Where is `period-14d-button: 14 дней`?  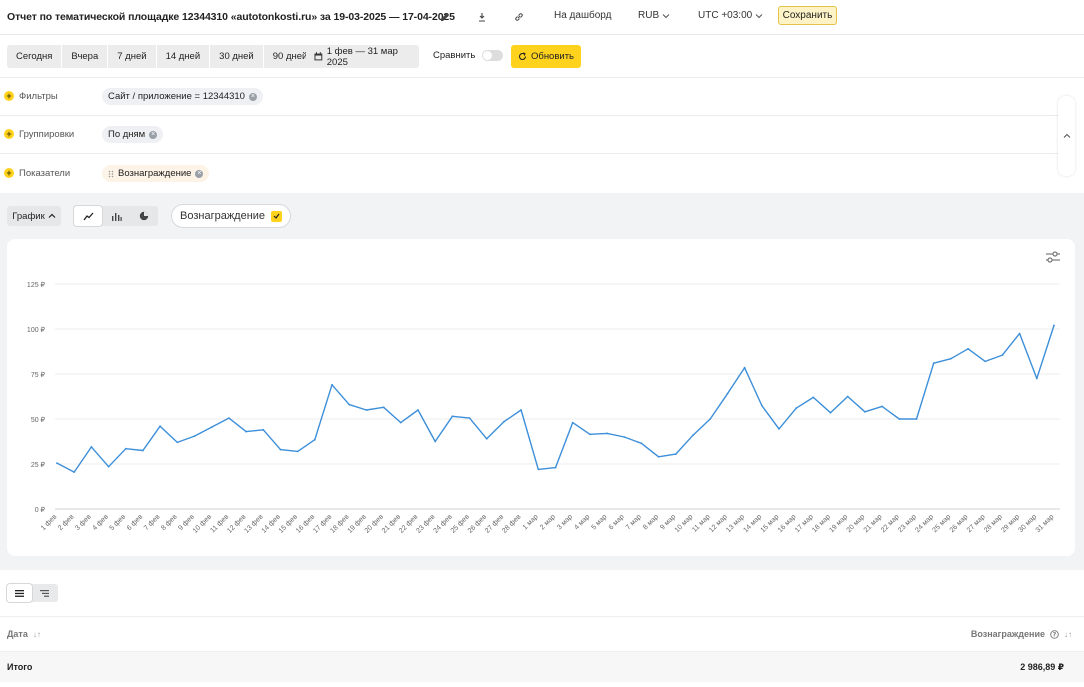 period-14d-button: 14 дней is located at coordinates (184, 56).